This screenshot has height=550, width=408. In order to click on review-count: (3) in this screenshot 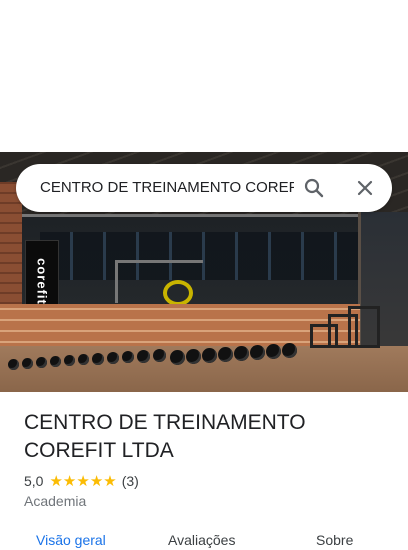, I will do `click(130, 481)`.